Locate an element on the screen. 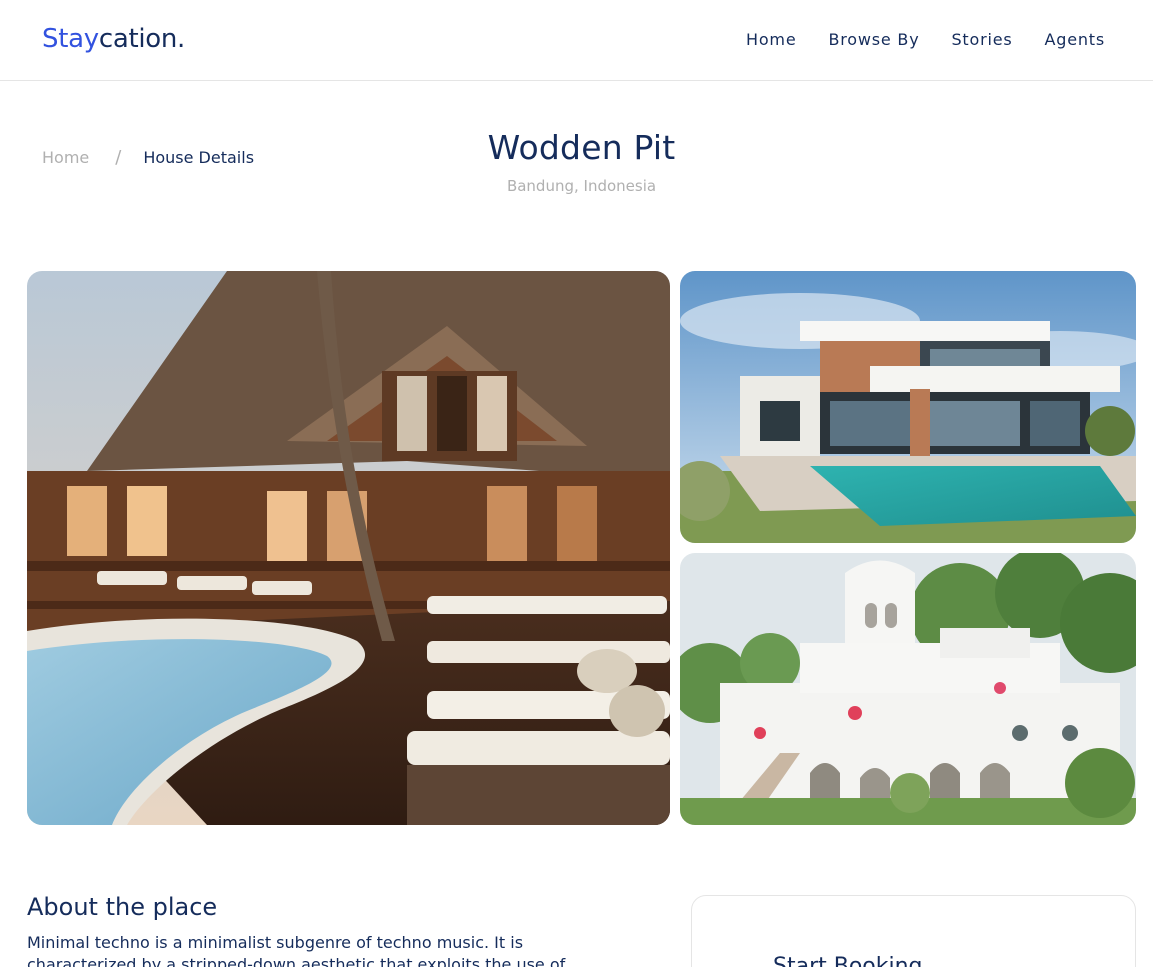  booking-title: Start Booking is located at coordinates (848, 960).